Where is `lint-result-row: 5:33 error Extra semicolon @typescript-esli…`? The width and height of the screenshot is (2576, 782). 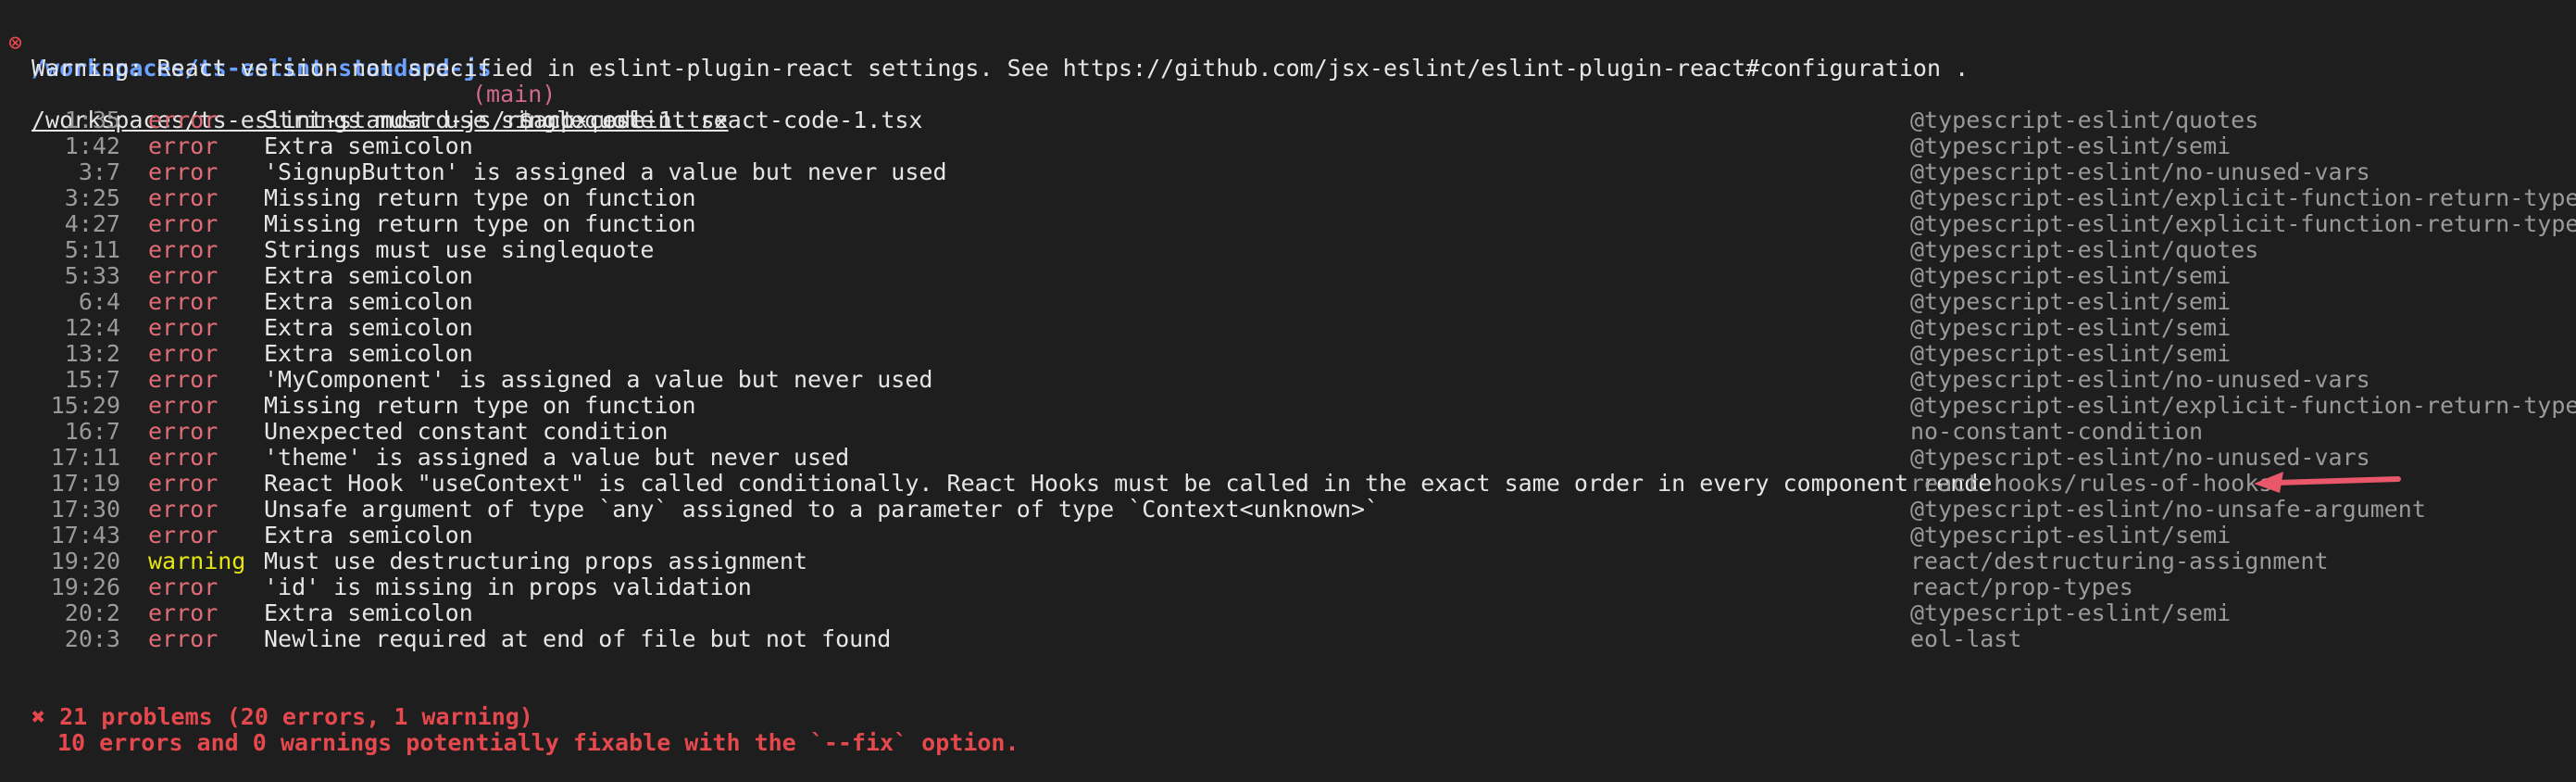 lint-result-row: 5:33 error Extra semicolon @typescript-esli… is located at coordinates (1288, 276).